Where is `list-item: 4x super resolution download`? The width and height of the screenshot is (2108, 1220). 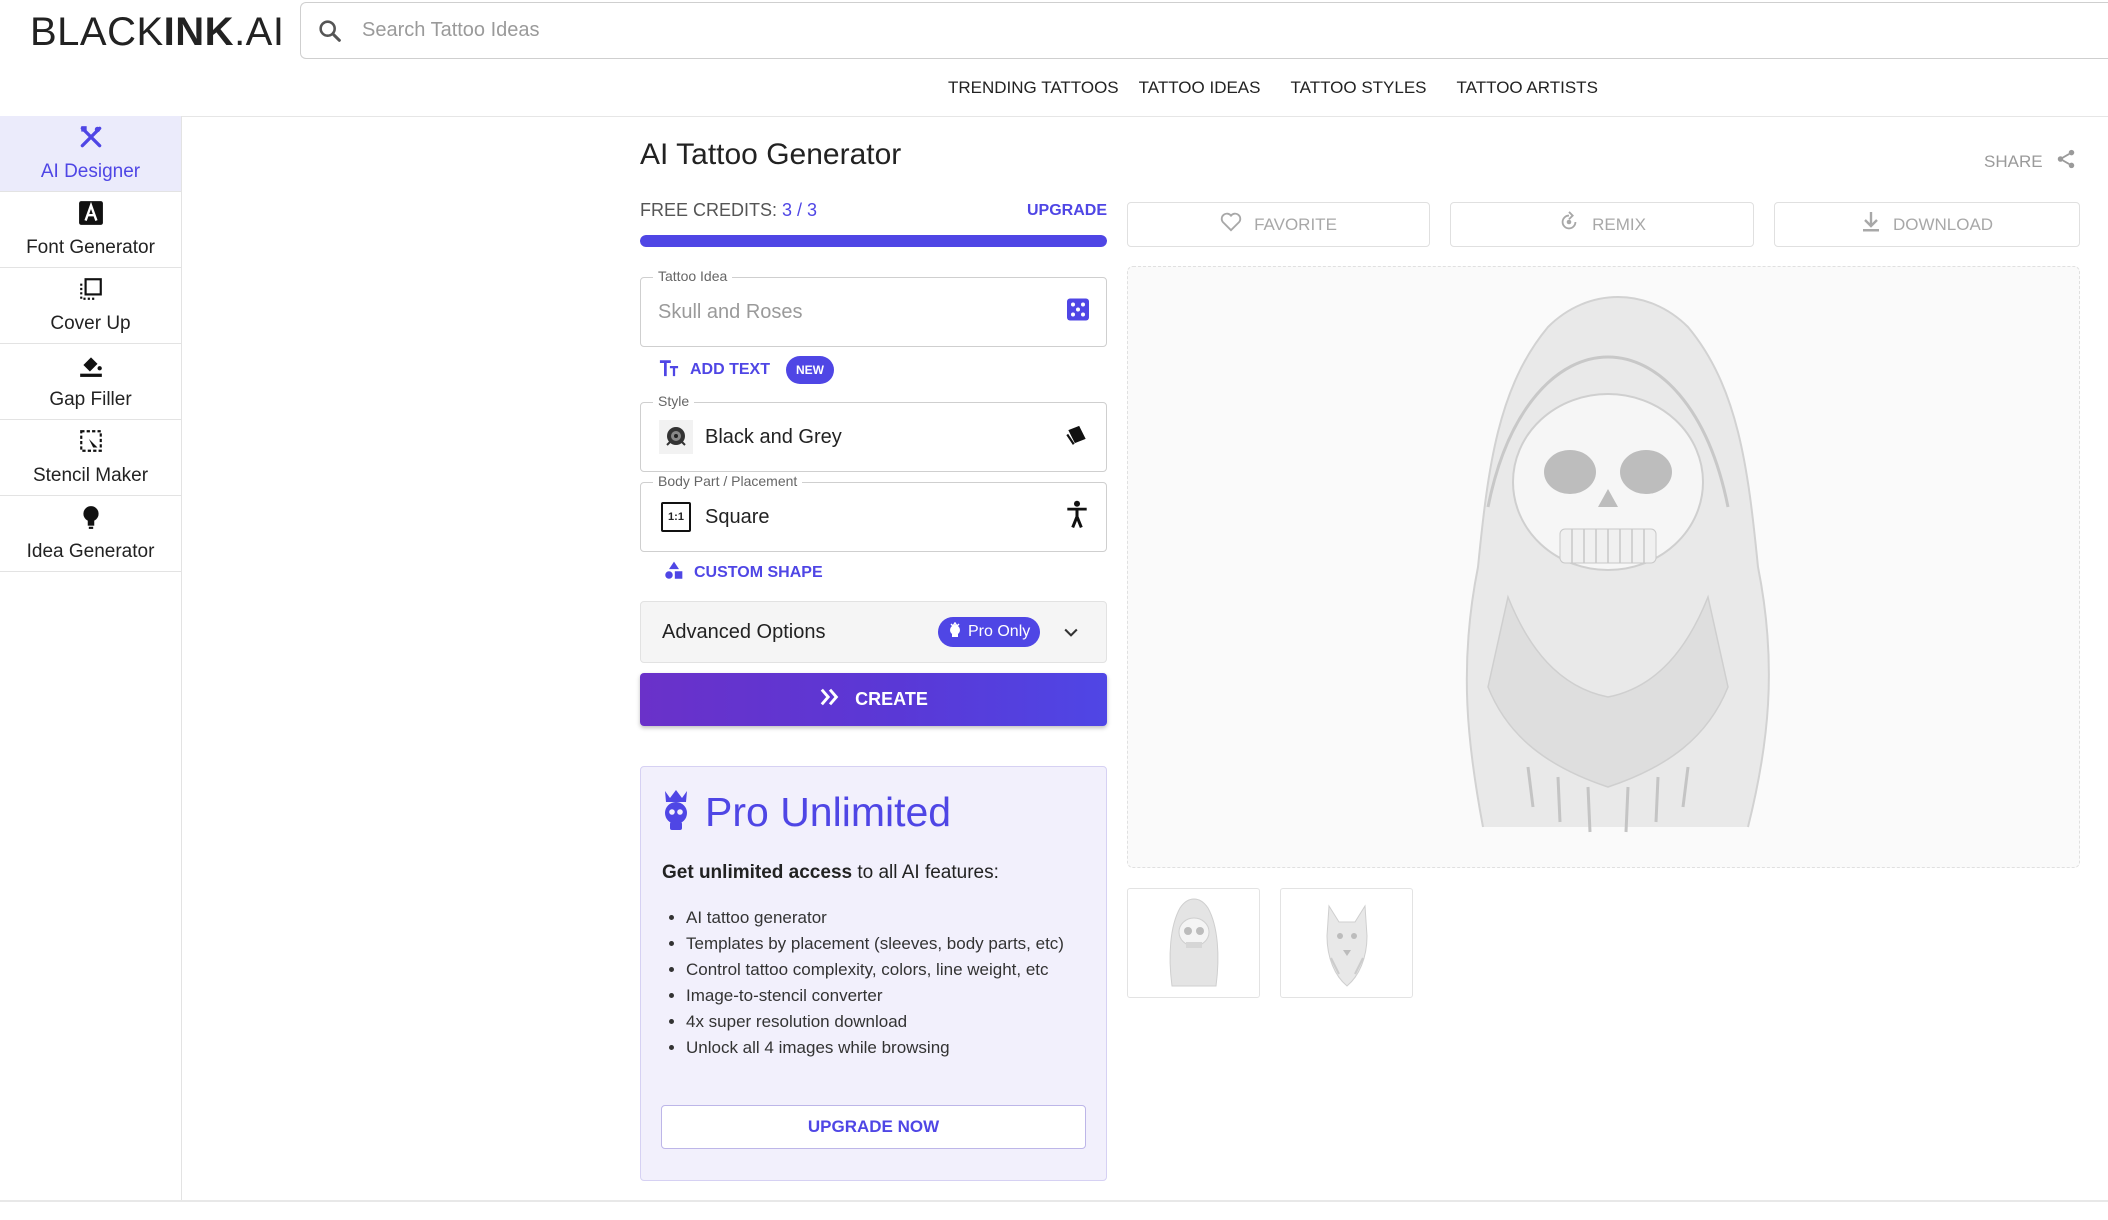 list-item: 4x super resolution download is located at coordinates (891, 1022).